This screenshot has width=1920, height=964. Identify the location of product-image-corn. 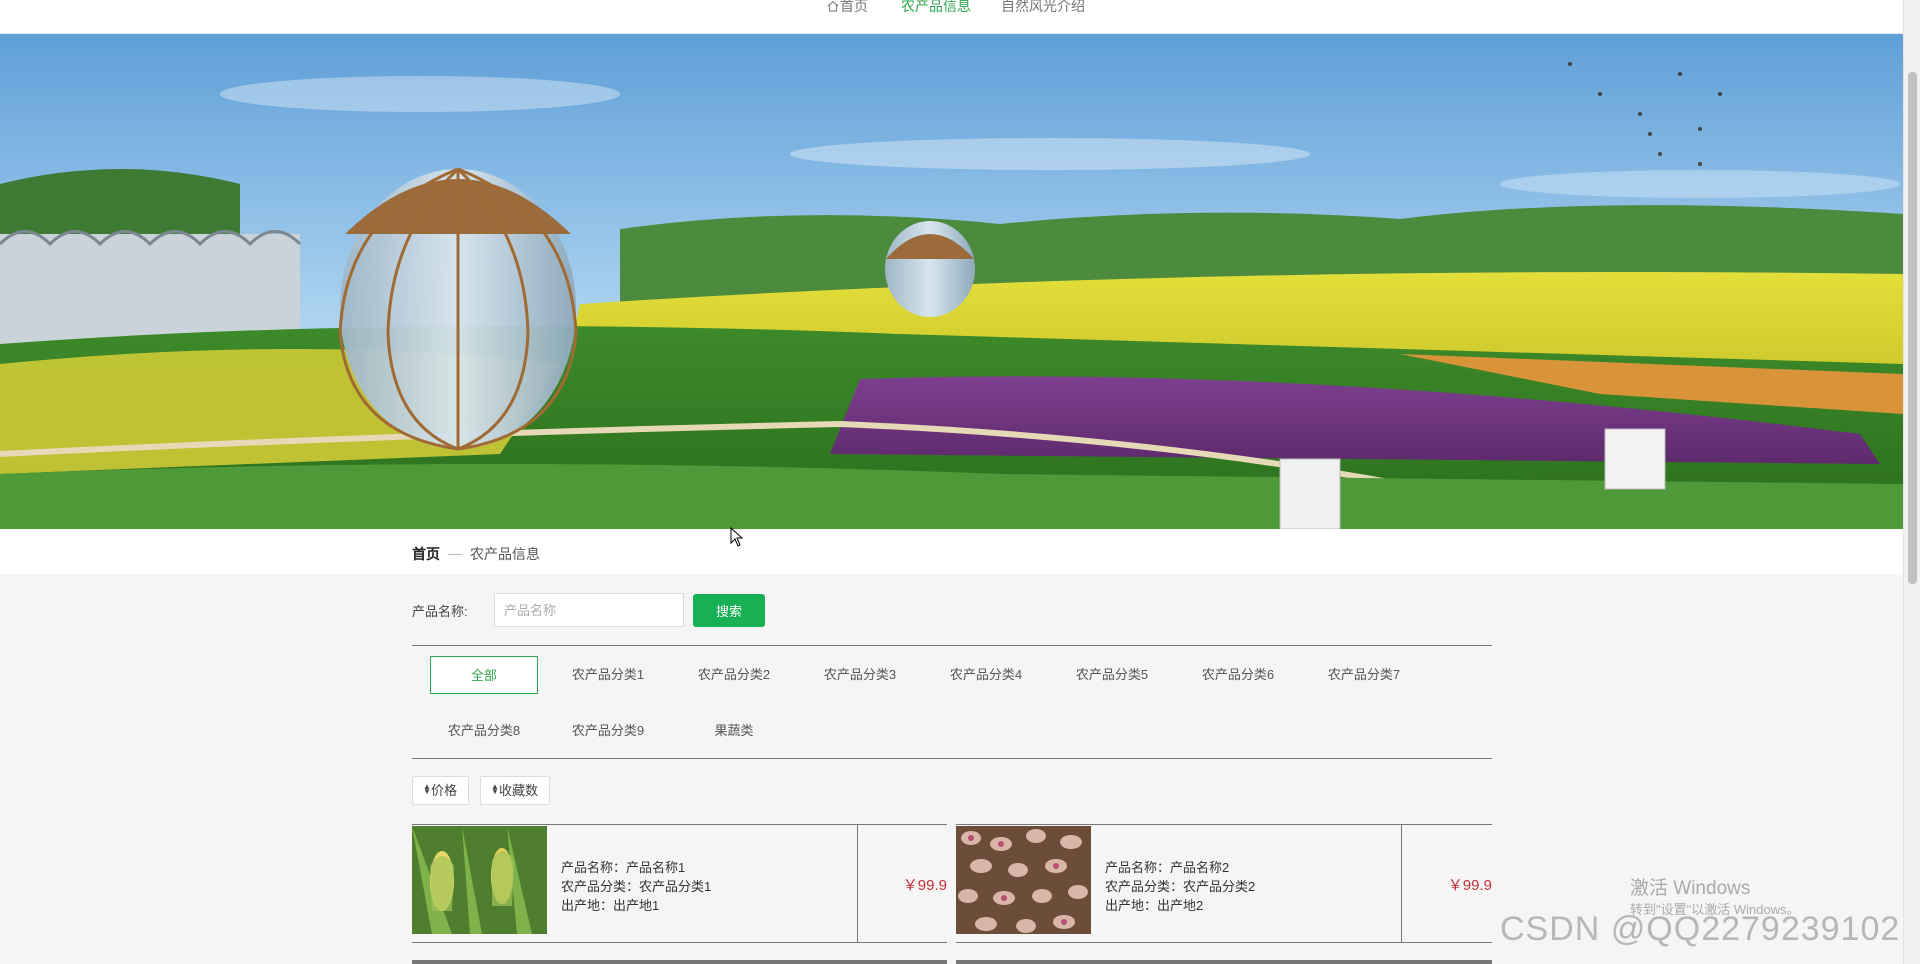
(479, 880).